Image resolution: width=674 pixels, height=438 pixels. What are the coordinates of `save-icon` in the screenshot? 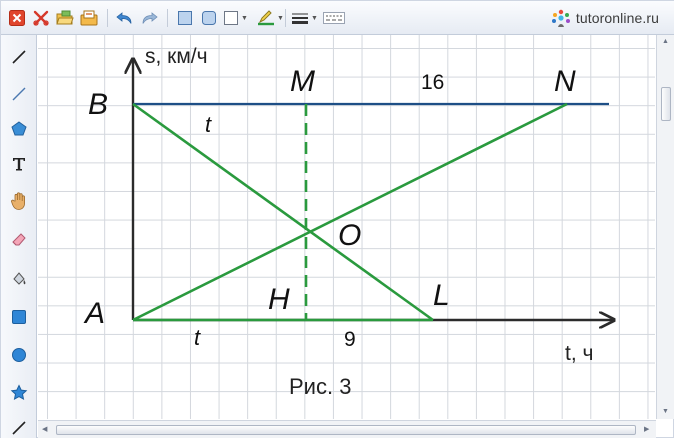 It's located at (89, 18).